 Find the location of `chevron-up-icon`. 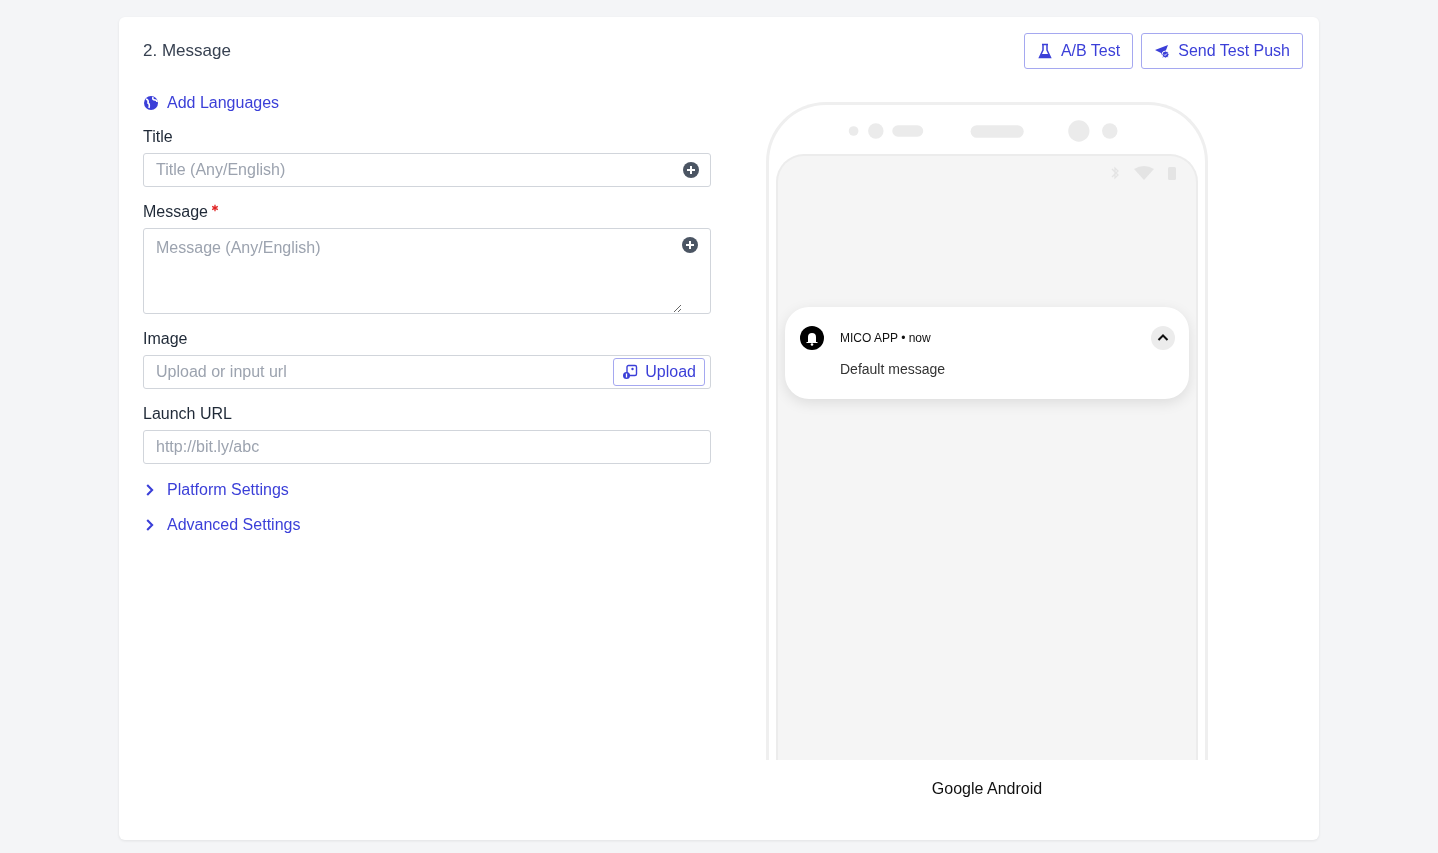

chevron-up-icon is located at coordinates (1163, 338).